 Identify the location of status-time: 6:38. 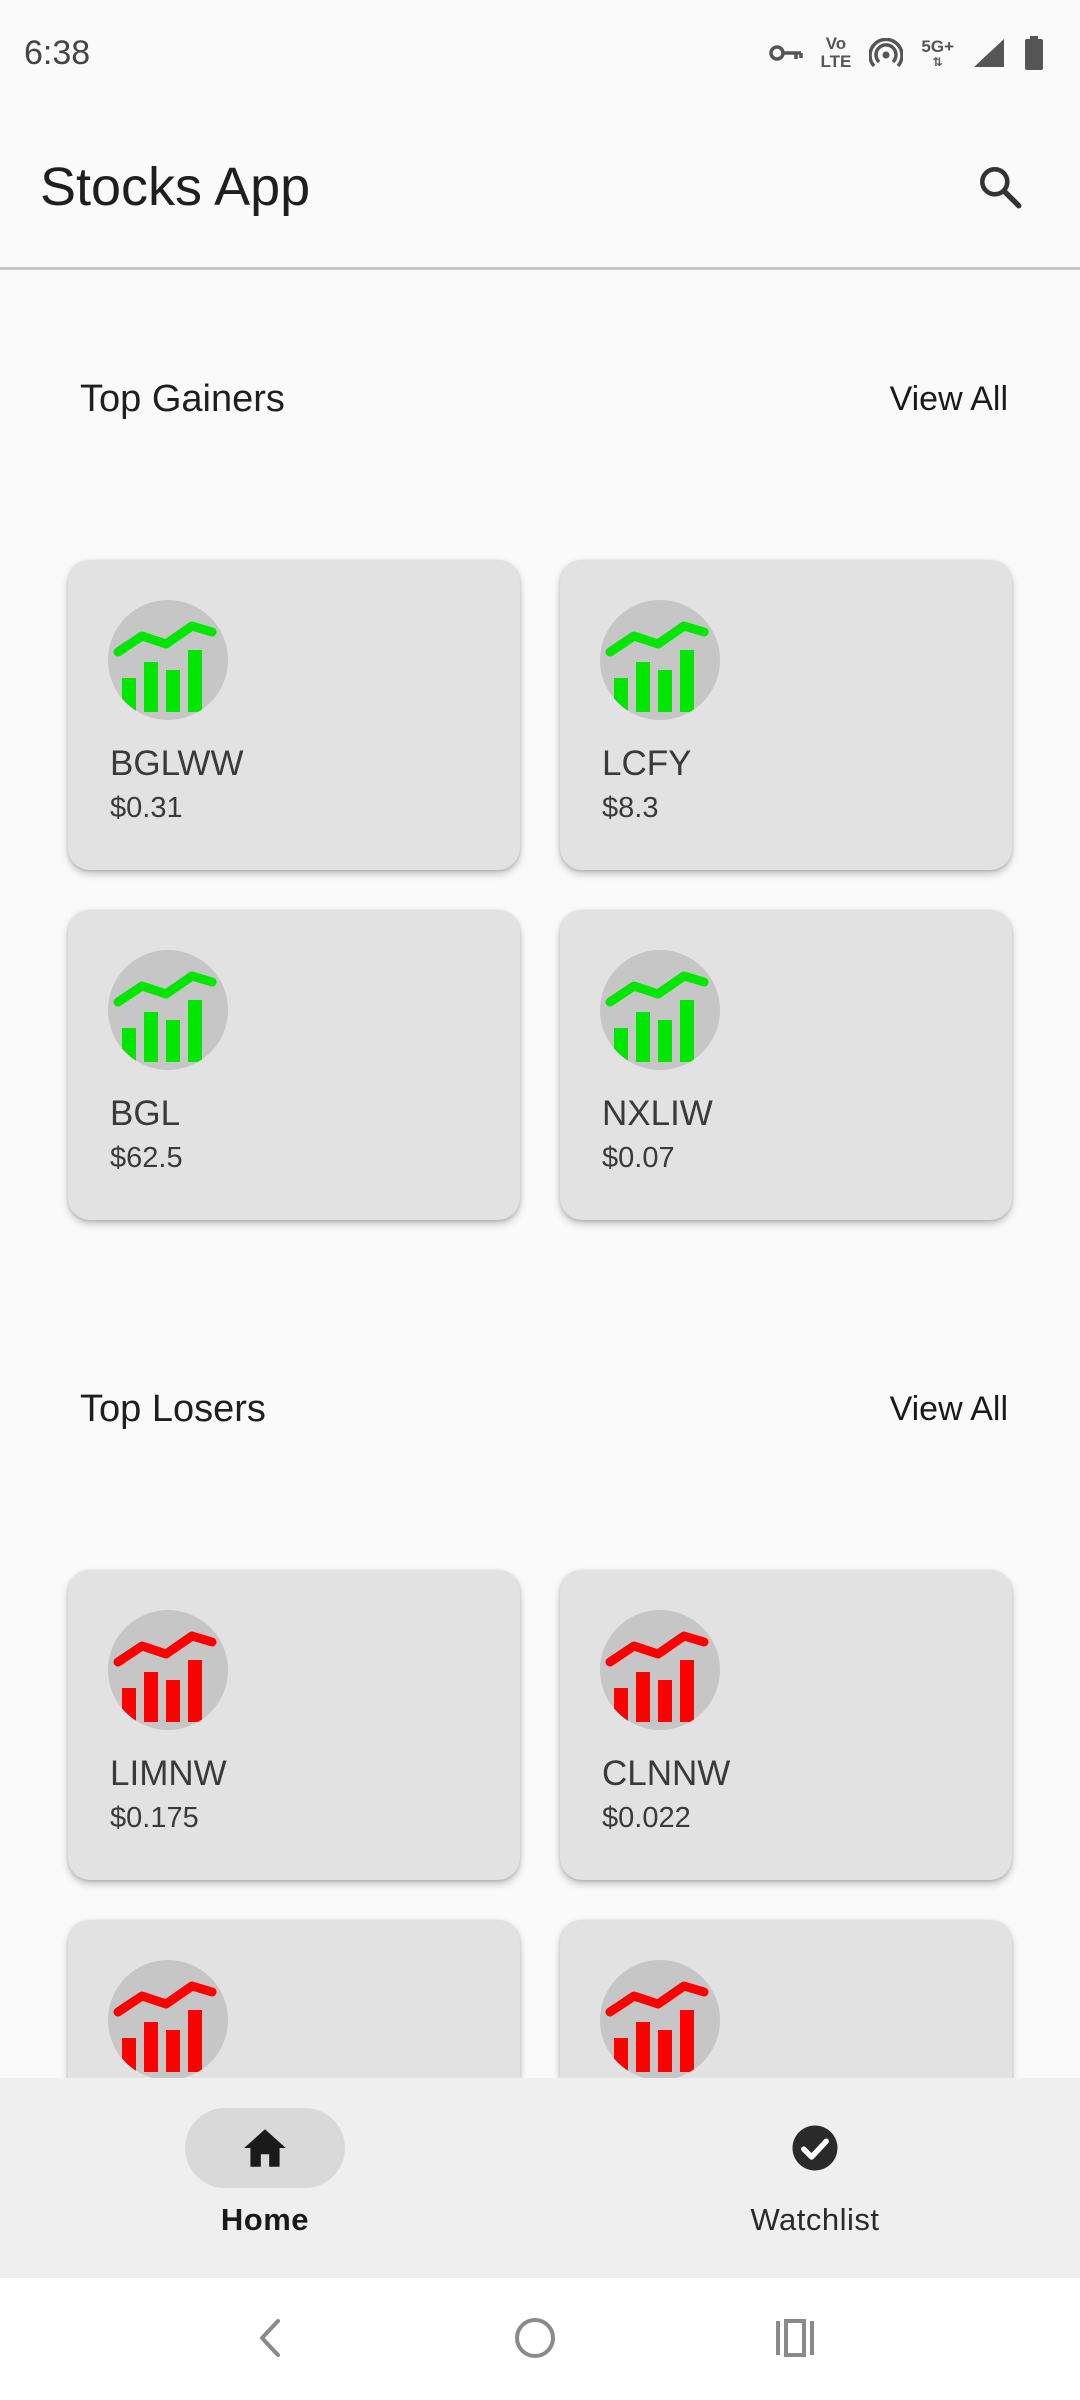
(57, 52).